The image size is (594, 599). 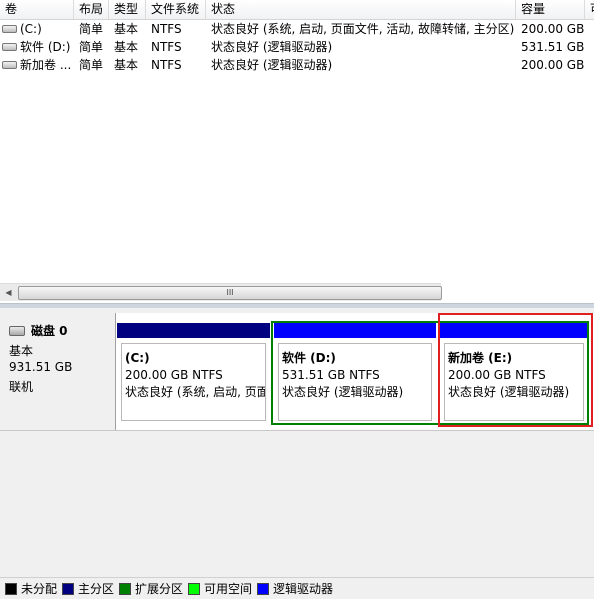 I want to click on legend-item-logical-drive: 逻辑驱动器, so click(x=295, y=588).